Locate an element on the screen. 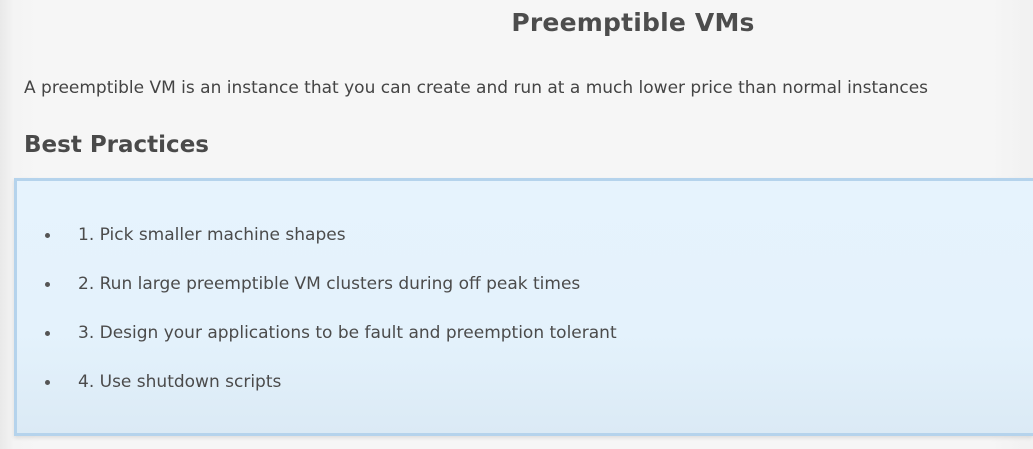 This screenshot has width=1033, height=449. list-item: 1. Pick smaller machine shapes is located at coordinates (331, 235).